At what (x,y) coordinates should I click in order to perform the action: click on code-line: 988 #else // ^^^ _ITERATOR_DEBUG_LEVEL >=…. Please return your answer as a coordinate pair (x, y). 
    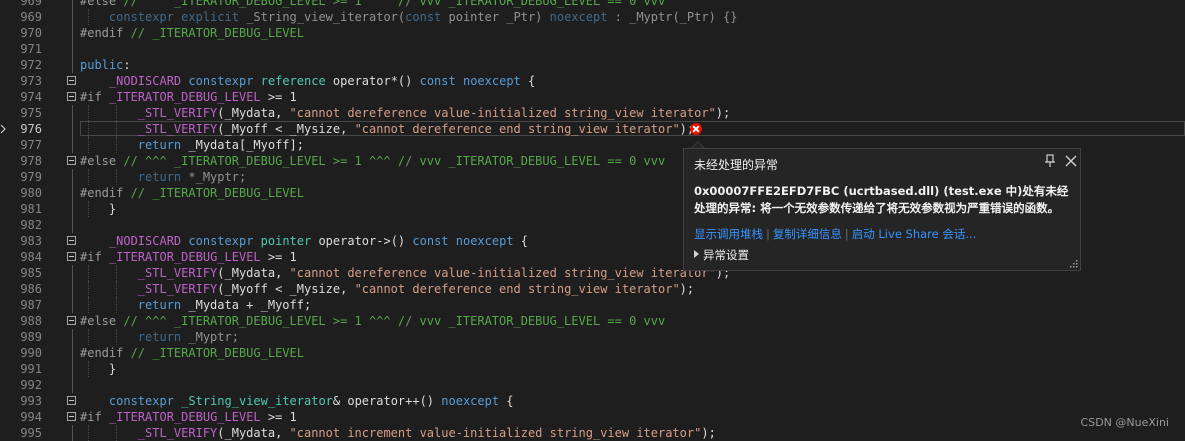
    Looking at the image, I should click on (592, 321).